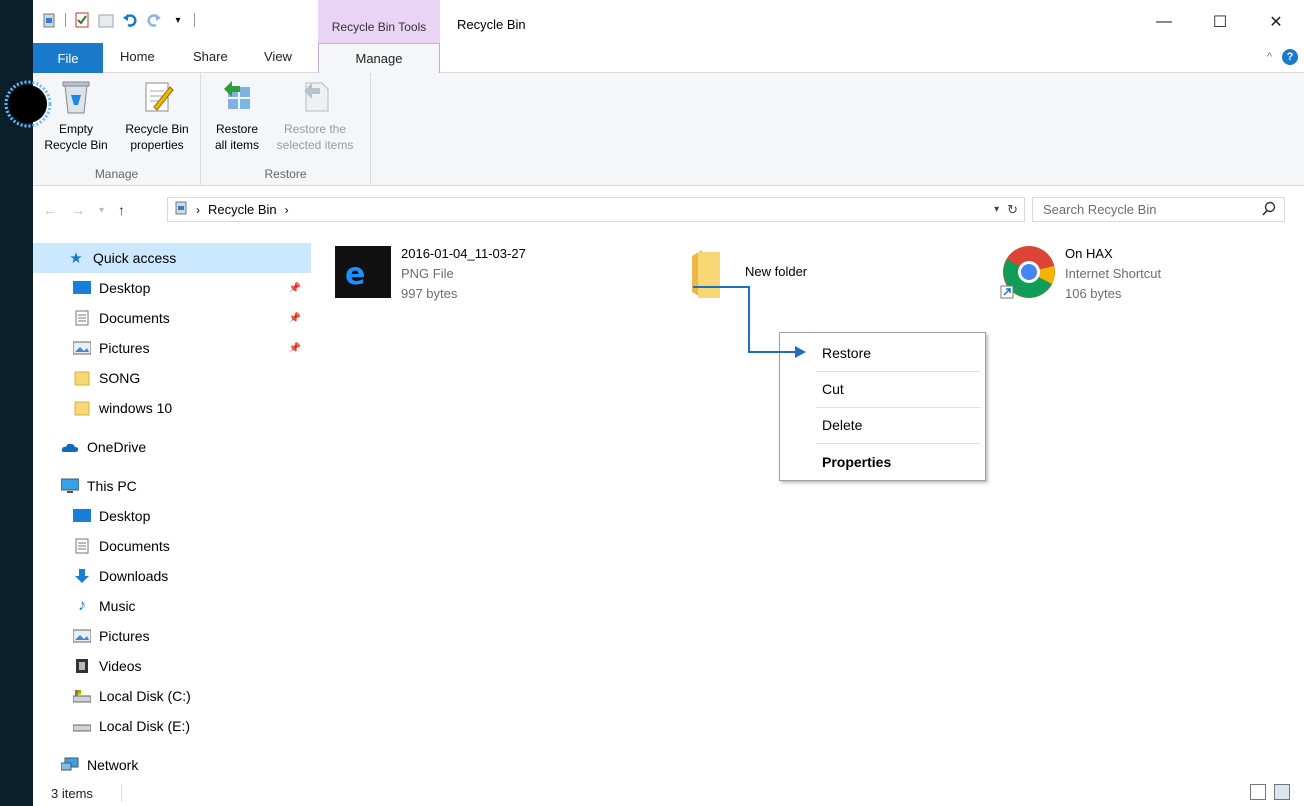 This screenshot has height=806, width=1304. I want to click on menu-item-delete: Delete, so click(842, 425).